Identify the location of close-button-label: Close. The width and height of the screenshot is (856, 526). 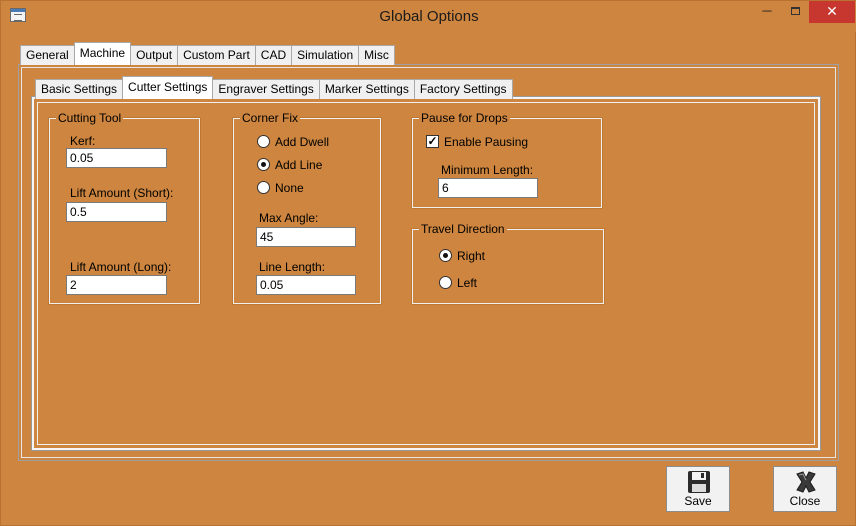
(805, 501).